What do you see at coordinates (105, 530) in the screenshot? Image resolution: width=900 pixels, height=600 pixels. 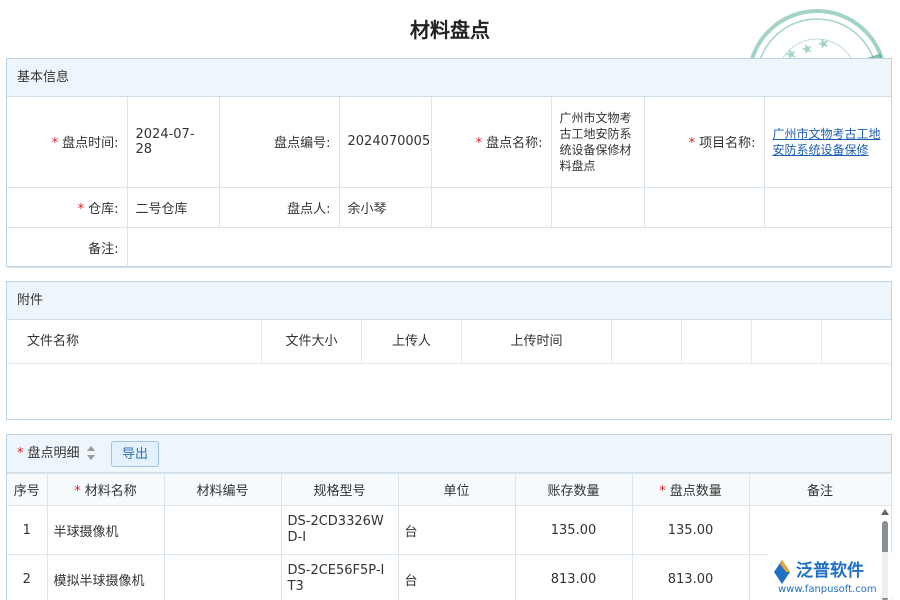 I see `row-material-name: 半球摄像机` at bounding box center [105, 530].